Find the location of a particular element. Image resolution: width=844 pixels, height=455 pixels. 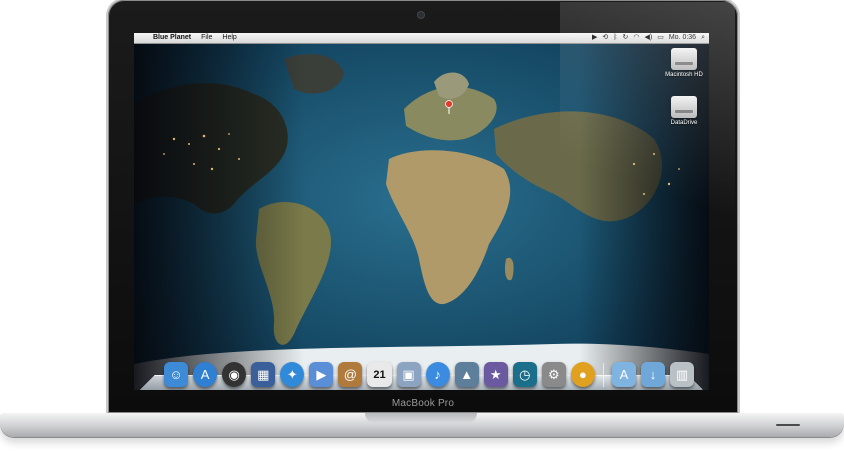

bluetooth-icon: ᛒ is located at coordinates (615, 38).